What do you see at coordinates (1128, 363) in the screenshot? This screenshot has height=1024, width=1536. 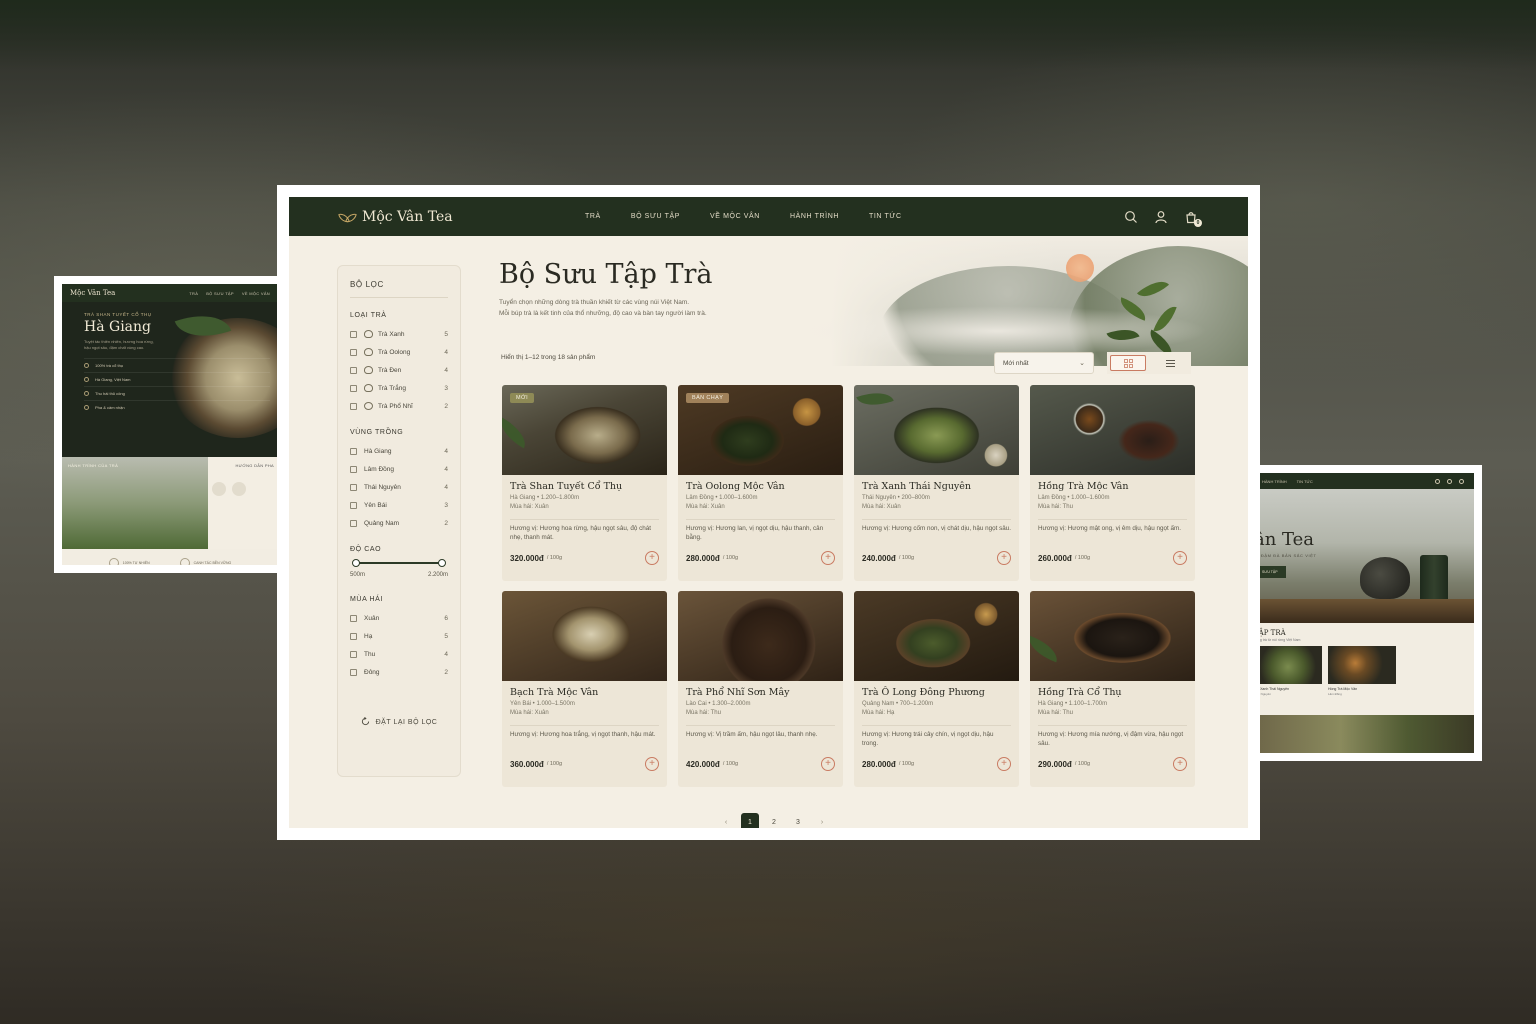 I see `grid-view-button` at bounding box center [1128, 363].